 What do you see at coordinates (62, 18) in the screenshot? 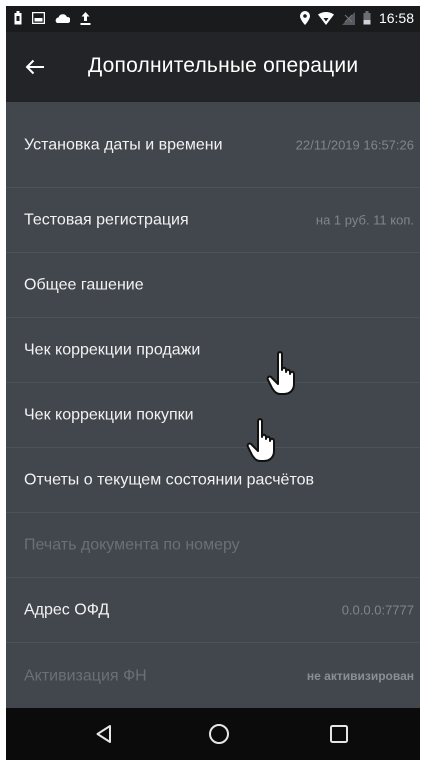
I see `cloud-icon` at bounding box center [62, 18].